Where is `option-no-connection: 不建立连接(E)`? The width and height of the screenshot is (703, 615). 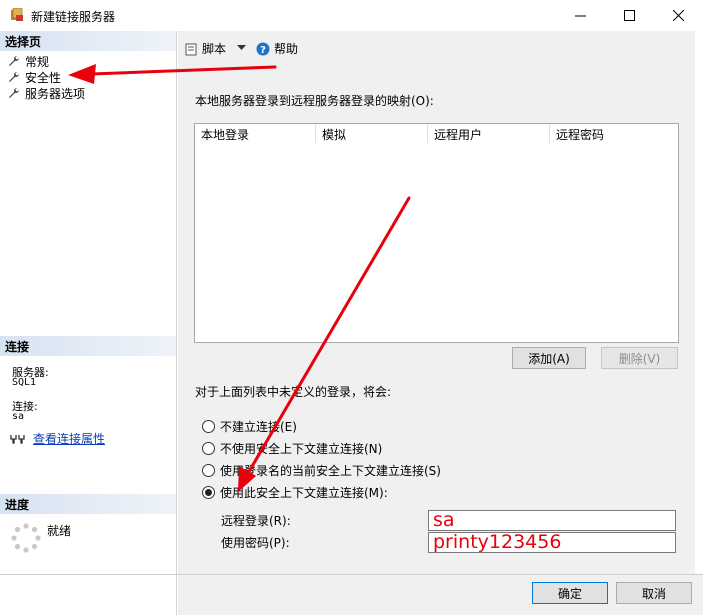 option-no-connection: 不建立连接(E) is located at coordinates (249, 426).